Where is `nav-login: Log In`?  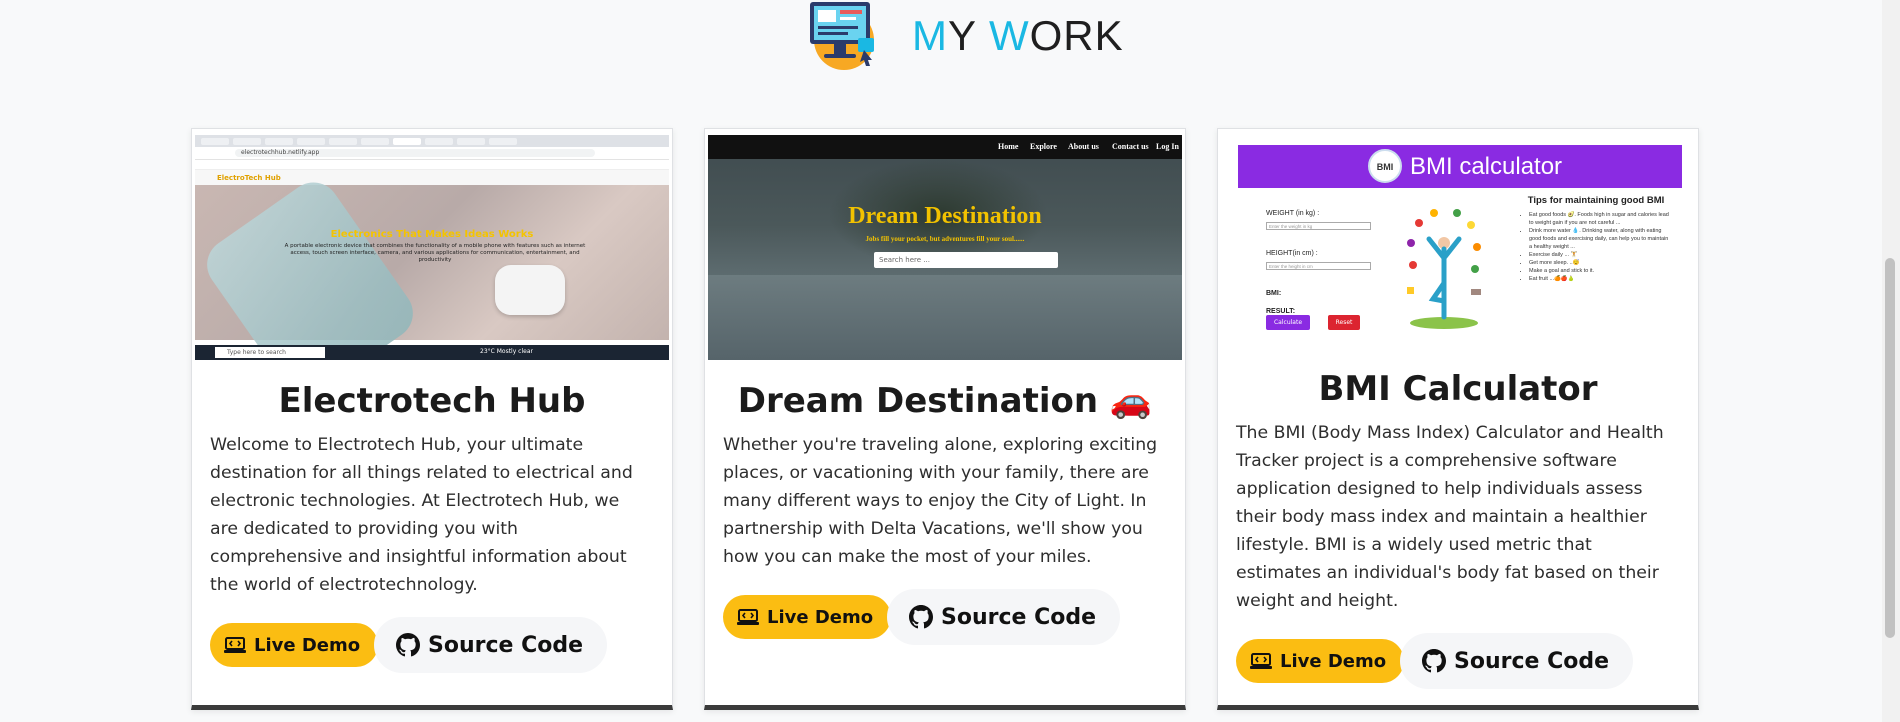 nav-login: Log In is located at coordinates (1167, 146).